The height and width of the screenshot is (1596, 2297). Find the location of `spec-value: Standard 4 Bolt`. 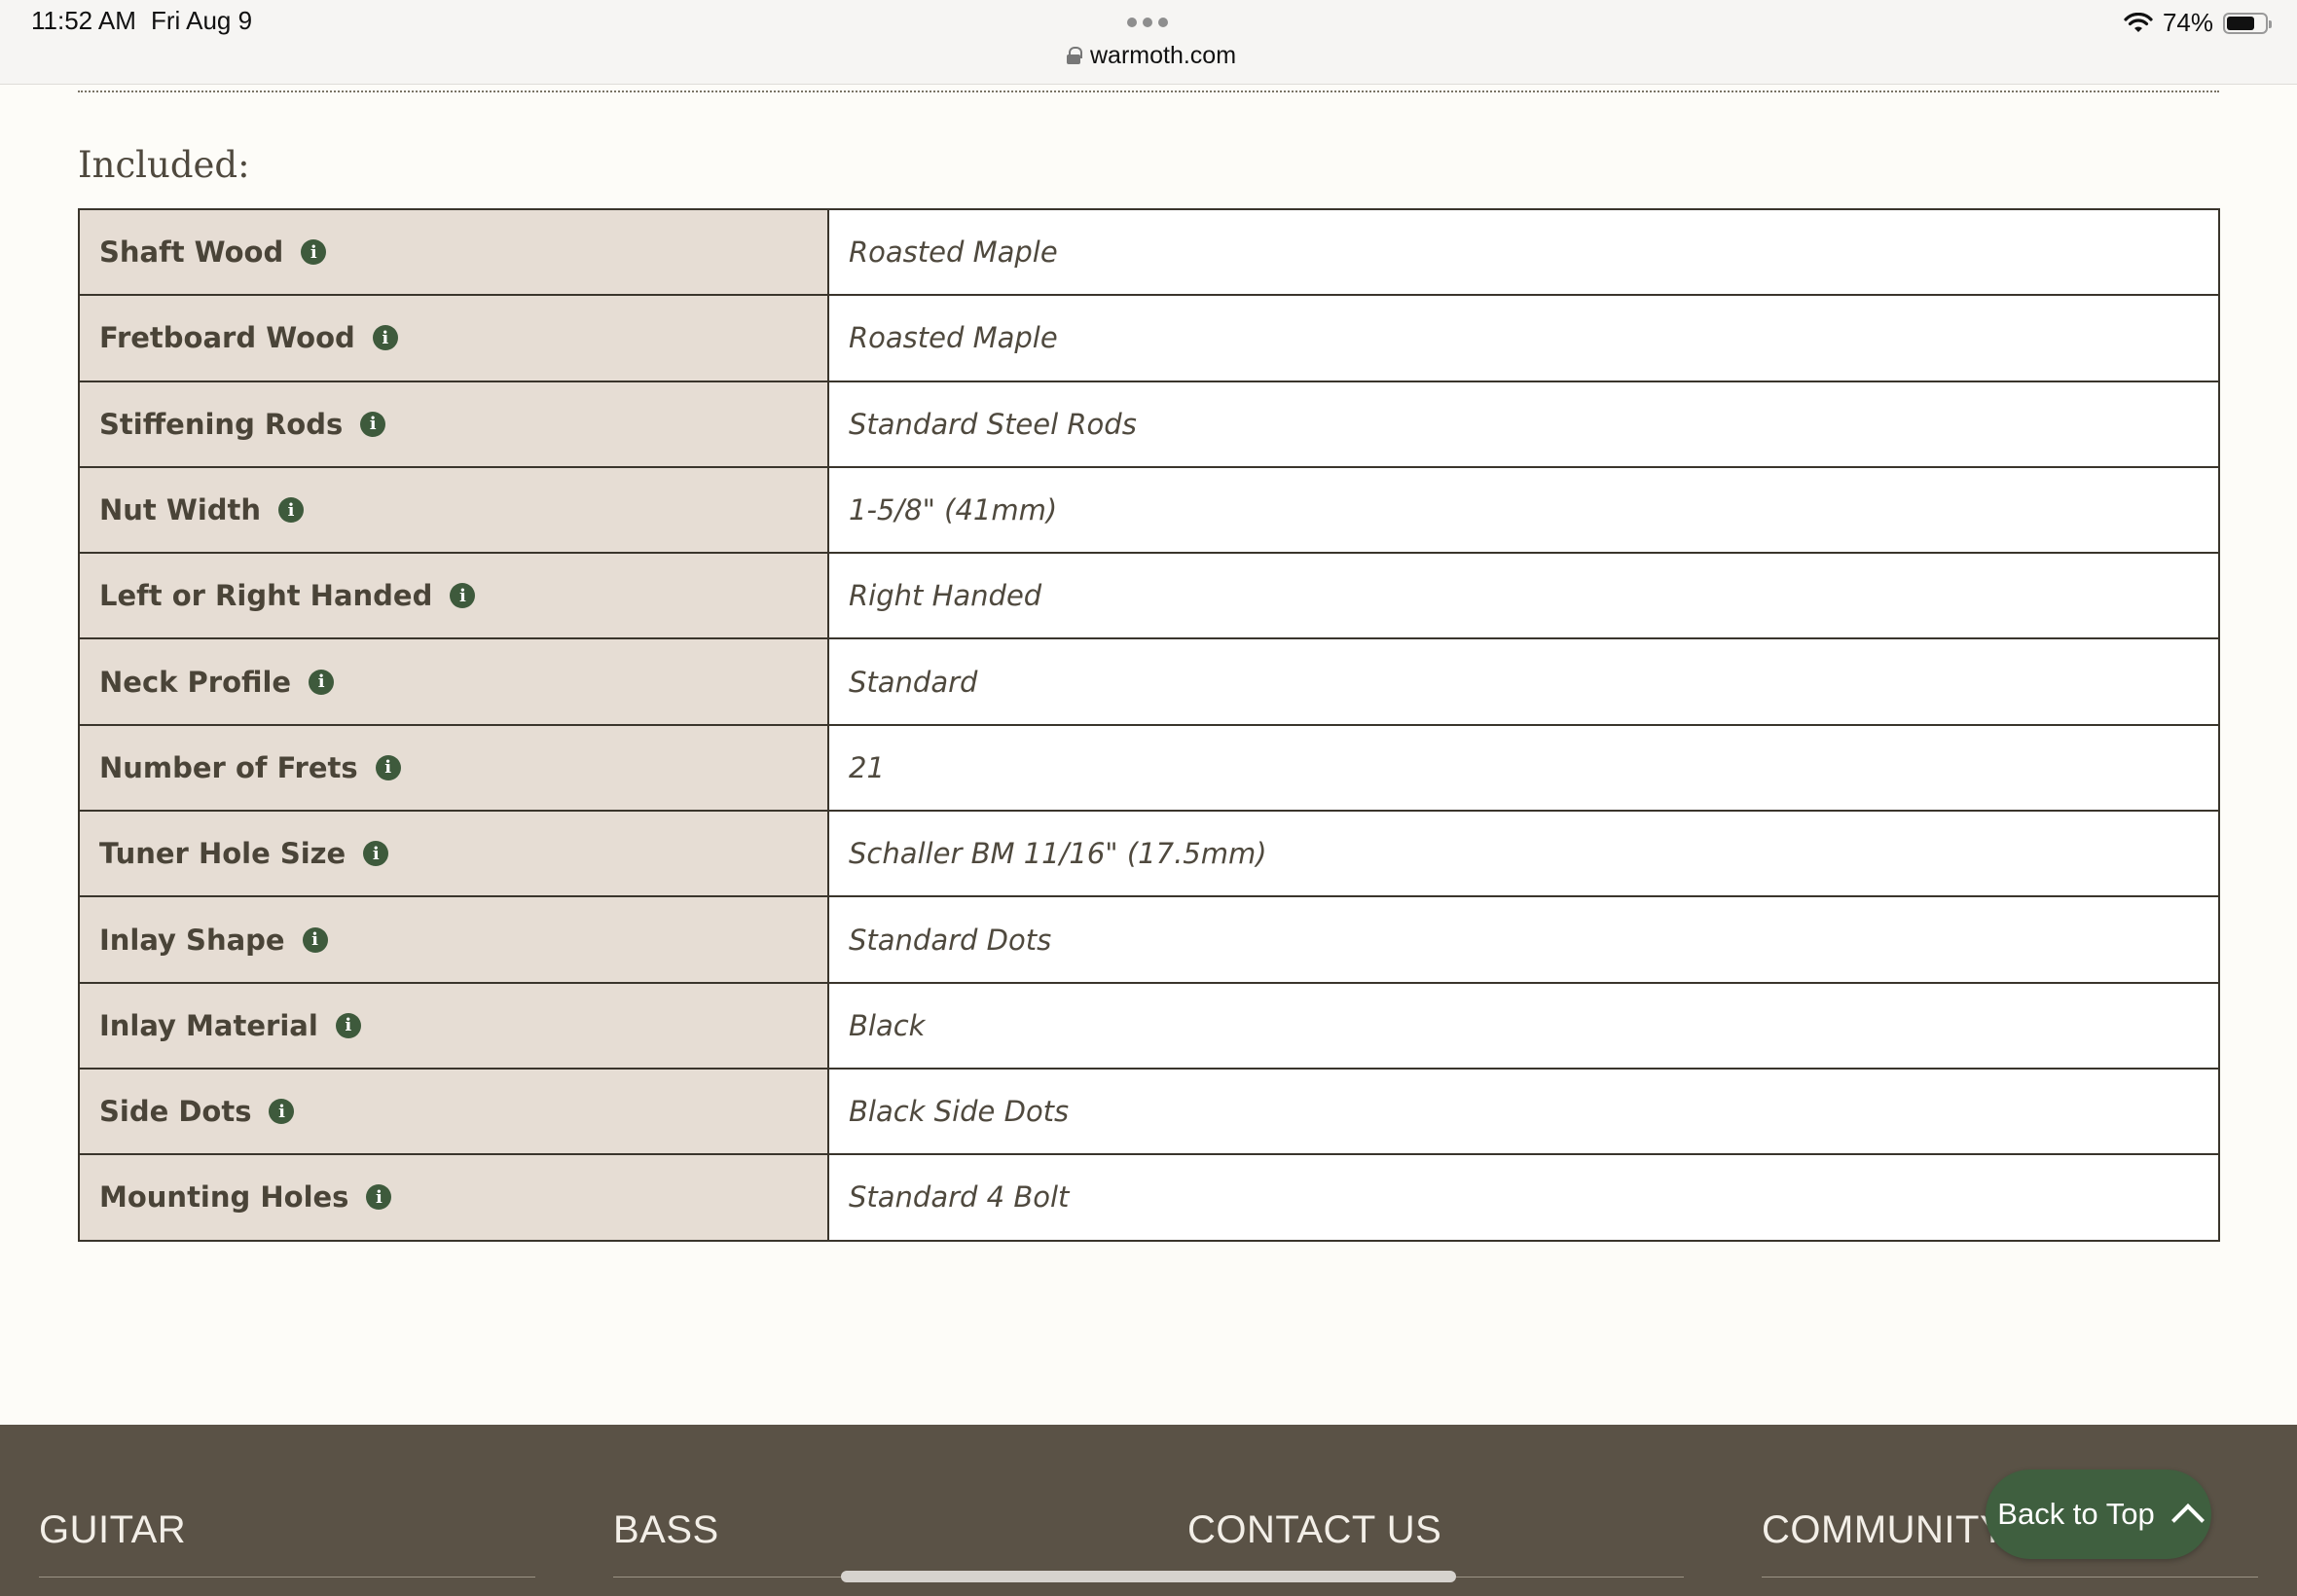

spec-value: Standard 4 Bolt is located at coordinates (1523, 1197).